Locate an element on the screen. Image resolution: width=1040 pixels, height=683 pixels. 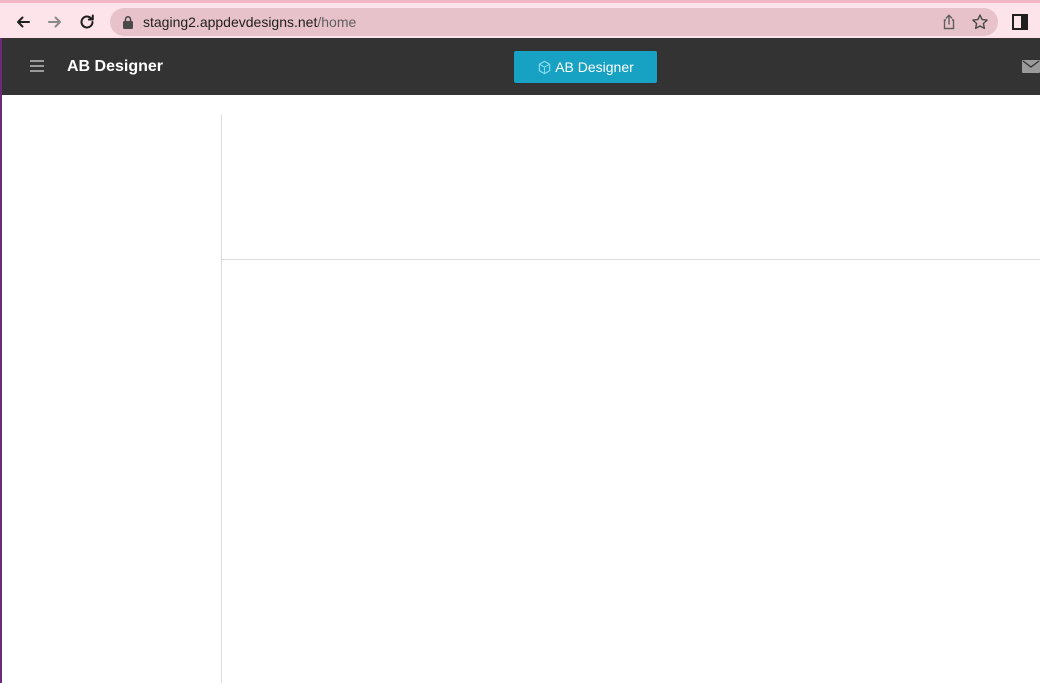
ab-designer-button: AB Designer is located at coordinates (585, 67).